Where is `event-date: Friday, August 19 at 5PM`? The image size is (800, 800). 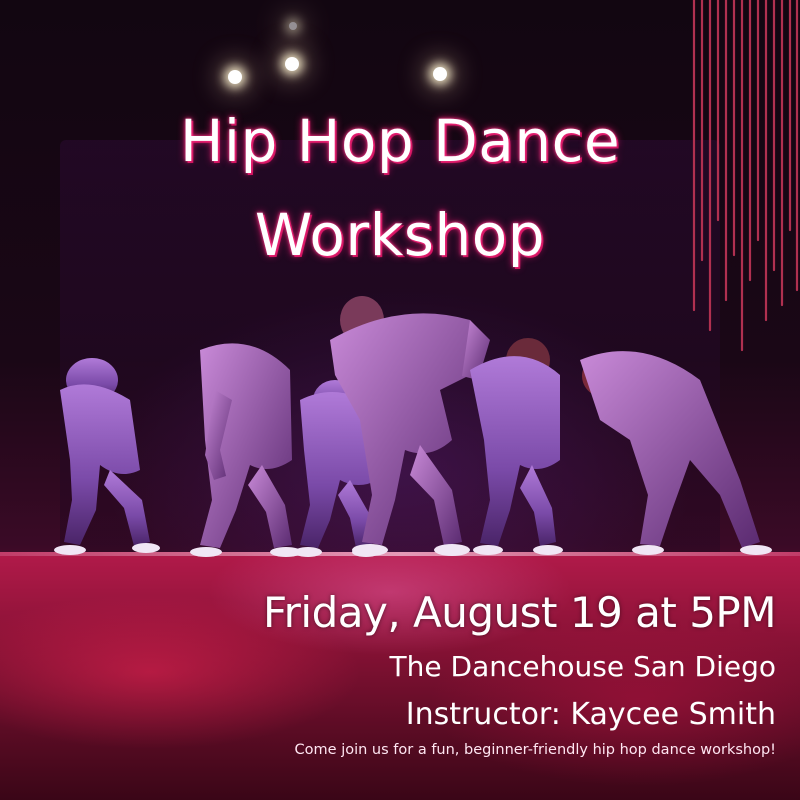
event-date: Friday, August 19 at 5PM is located at coordinates (519, 612).